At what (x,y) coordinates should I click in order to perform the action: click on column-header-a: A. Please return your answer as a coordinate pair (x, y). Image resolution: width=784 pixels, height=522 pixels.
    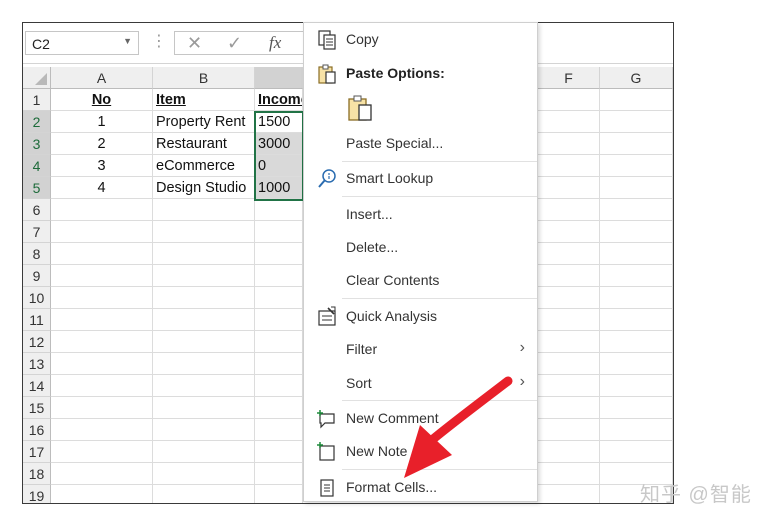
    Looking at the image, I should click on (102, 78).